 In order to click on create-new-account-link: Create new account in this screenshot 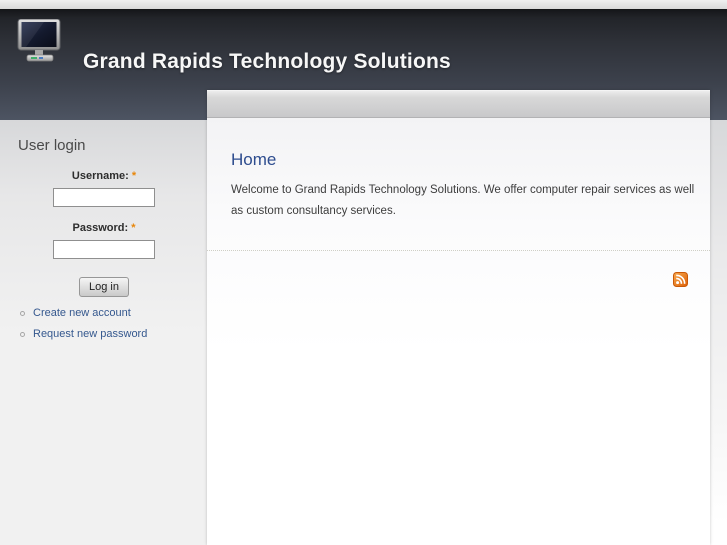, I will do `click(82, 313)`.